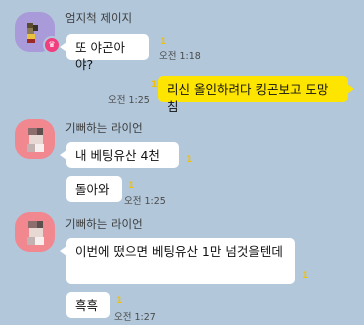 The image size is (364, 325). I want to click on crown-icon: ♛, so click(52, 45).